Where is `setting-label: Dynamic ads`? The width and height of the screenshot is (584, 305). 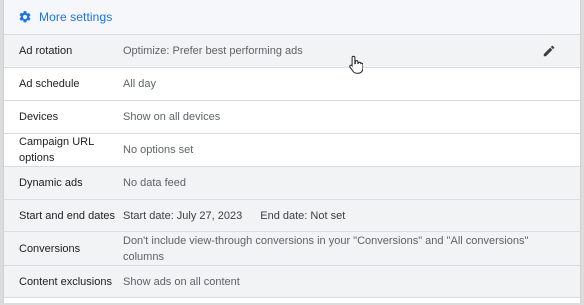 setting-label: Dynamic ads is located at coordinates (51, 183).